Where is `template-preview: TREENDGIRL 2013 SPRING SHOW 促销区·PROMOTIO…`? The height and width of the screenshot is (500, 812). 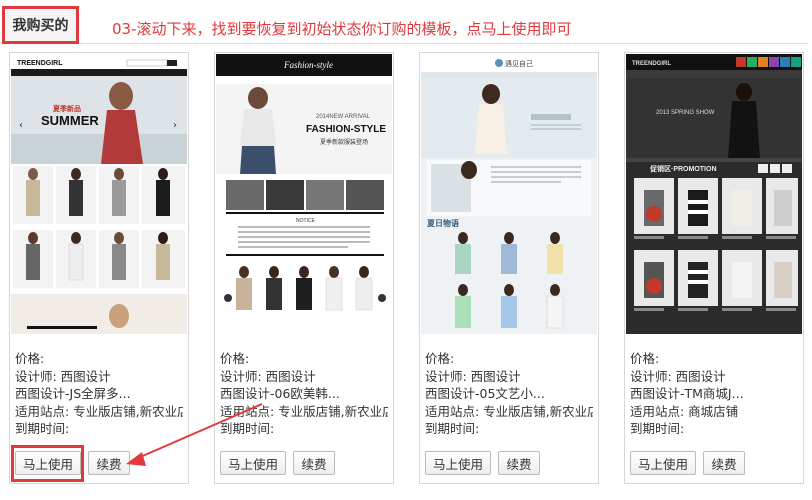 template-preview: TREENDGIRL 2013 SPRING SHOW 促销区·PROMOTIO… is located at coordinates (714, 194).